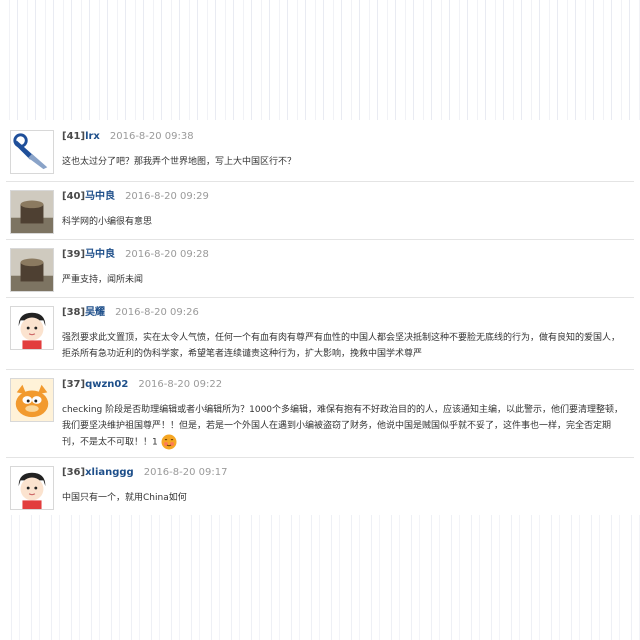 Image resolution: width=640 pixels, height=640 pixels. I want to click on comment-number: [36], so click(74, 472).